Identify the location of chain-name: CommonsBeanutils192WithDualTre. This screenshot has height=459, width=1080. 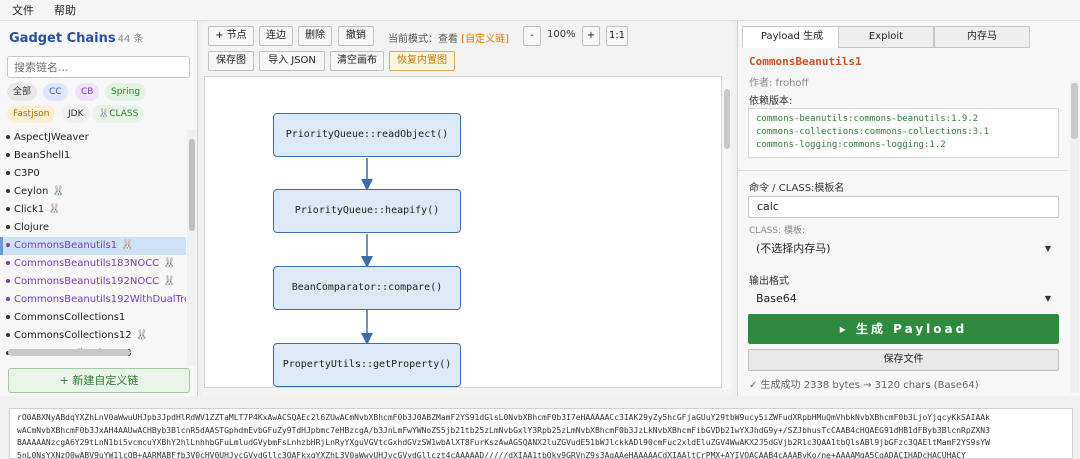
(100, 299).